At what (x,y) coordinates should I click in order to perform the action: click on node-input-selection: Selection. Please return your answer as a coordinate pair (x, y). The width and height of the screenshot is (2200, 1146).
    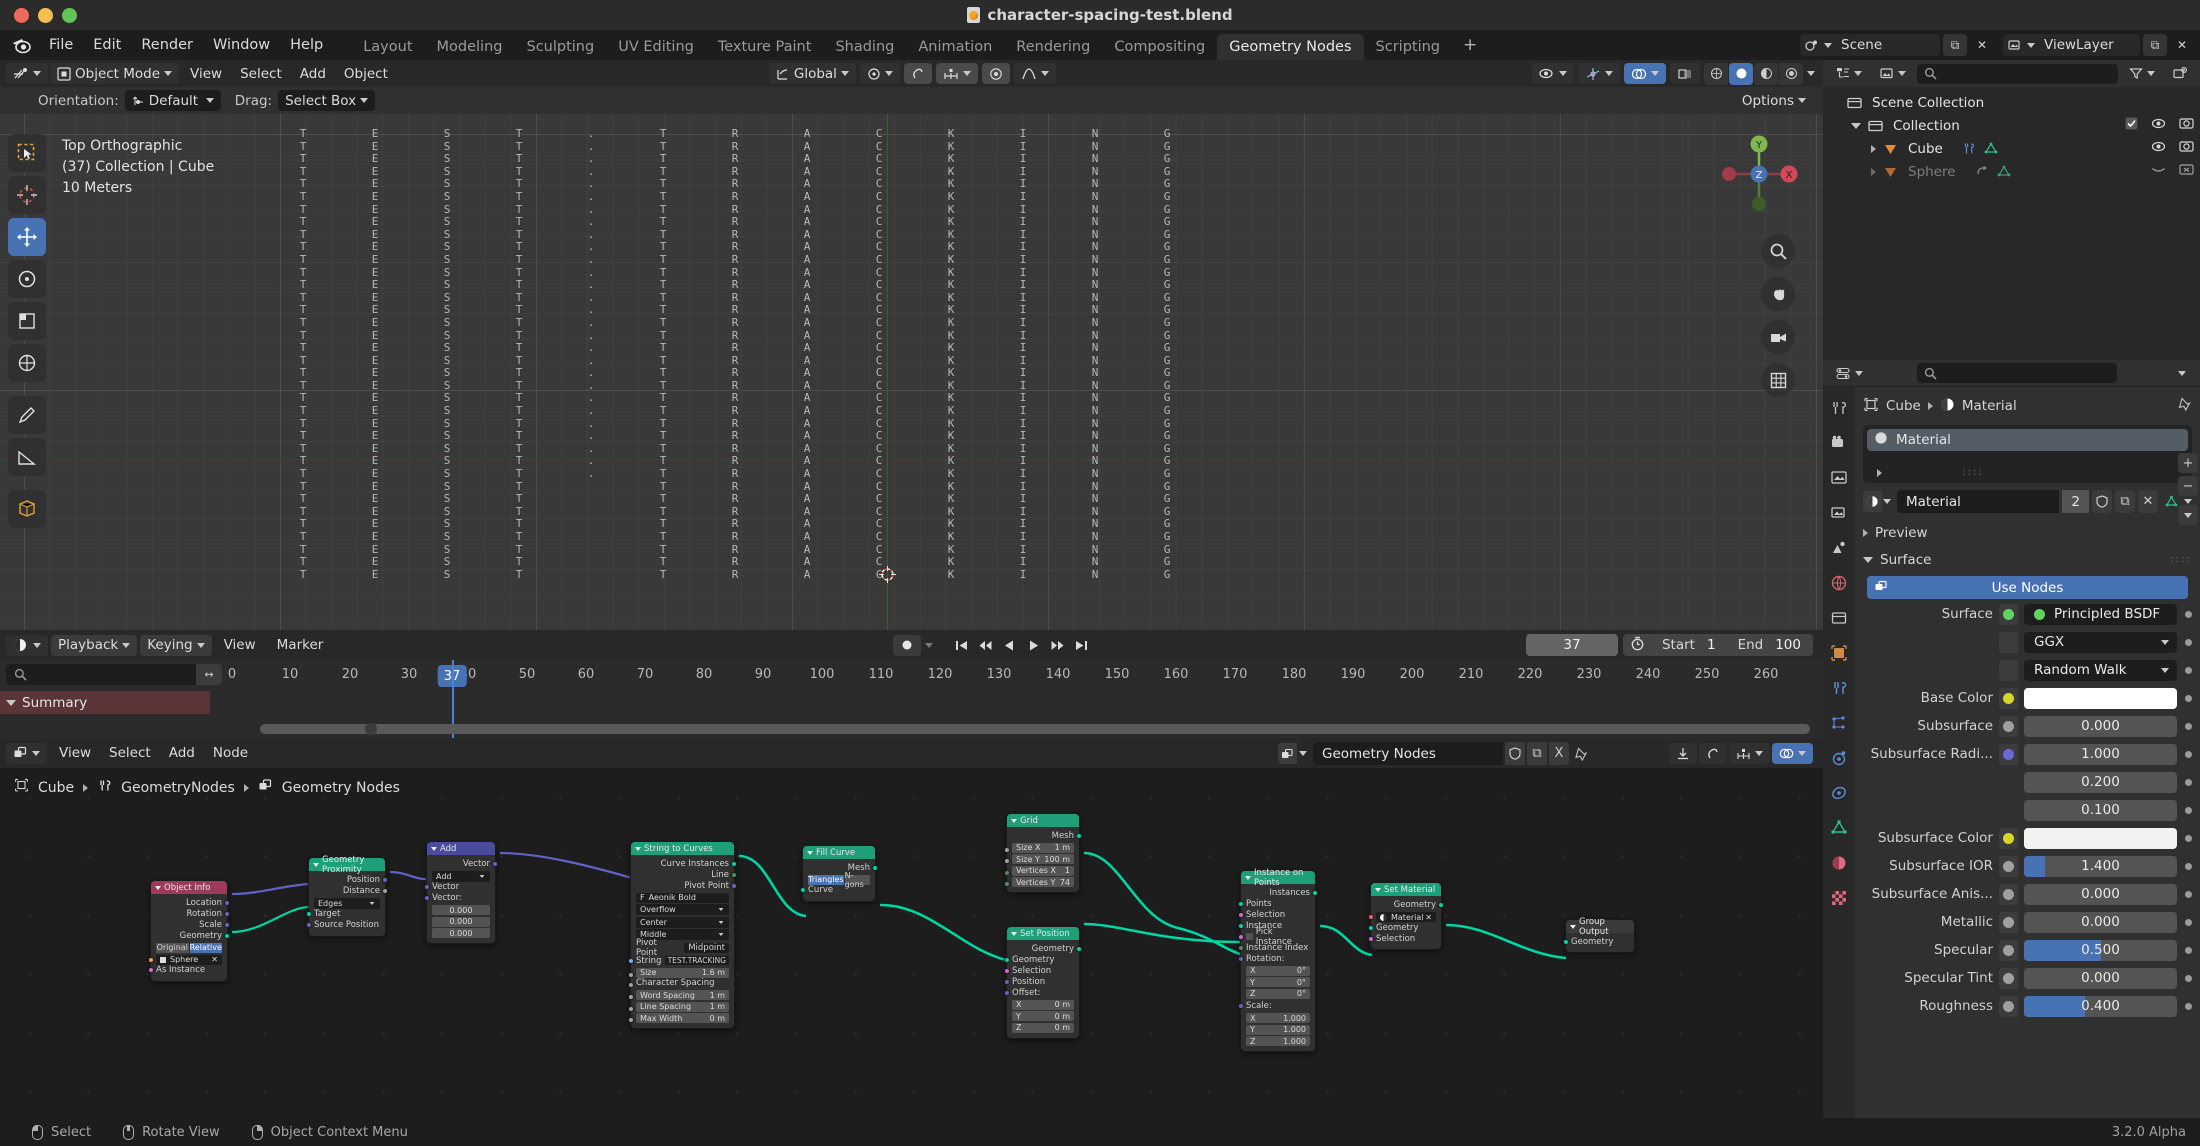
    Looking at the image, I should click on (1274, 914).